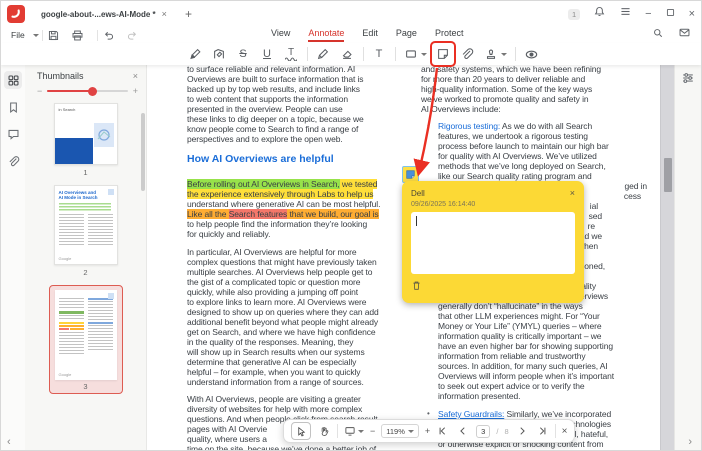 The width and height of the screenshot is (702, 451). What do you see at coordinates (684, 35) in the screenshot?
I see `feedback-mail-icon` at bounding box center [684, 35].